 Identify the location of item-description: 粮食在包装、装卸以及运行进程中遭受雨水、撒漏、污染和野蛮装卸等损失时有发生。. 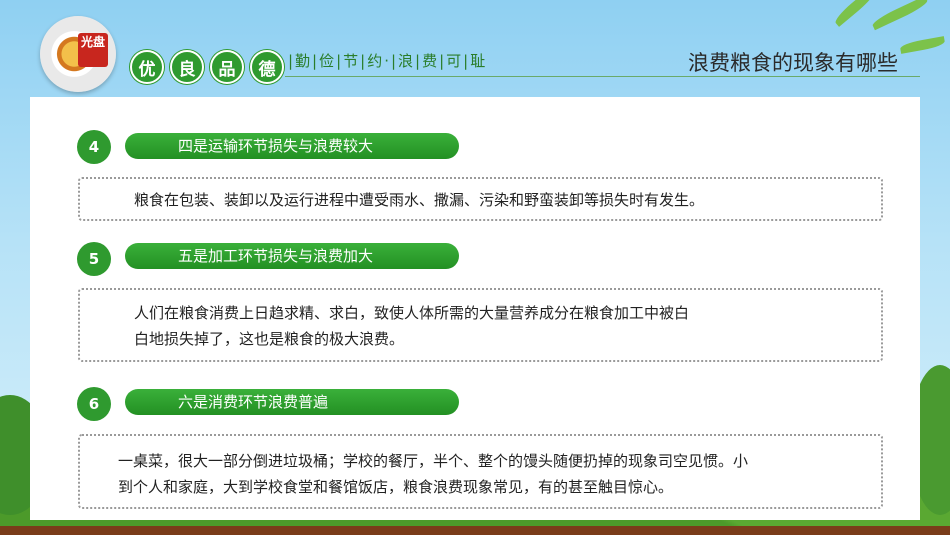
(480, 199).